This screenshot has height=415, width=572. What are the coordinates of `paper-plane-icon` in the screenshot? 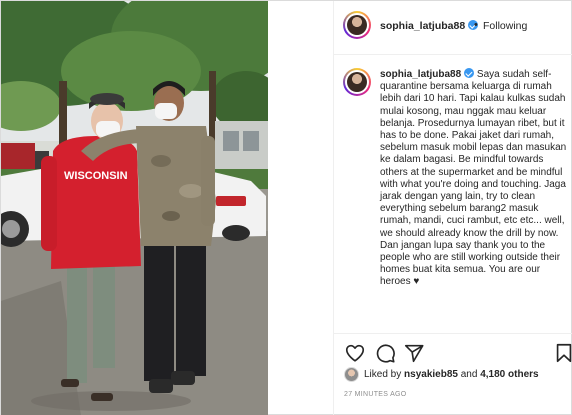 It's located at (414, 353).